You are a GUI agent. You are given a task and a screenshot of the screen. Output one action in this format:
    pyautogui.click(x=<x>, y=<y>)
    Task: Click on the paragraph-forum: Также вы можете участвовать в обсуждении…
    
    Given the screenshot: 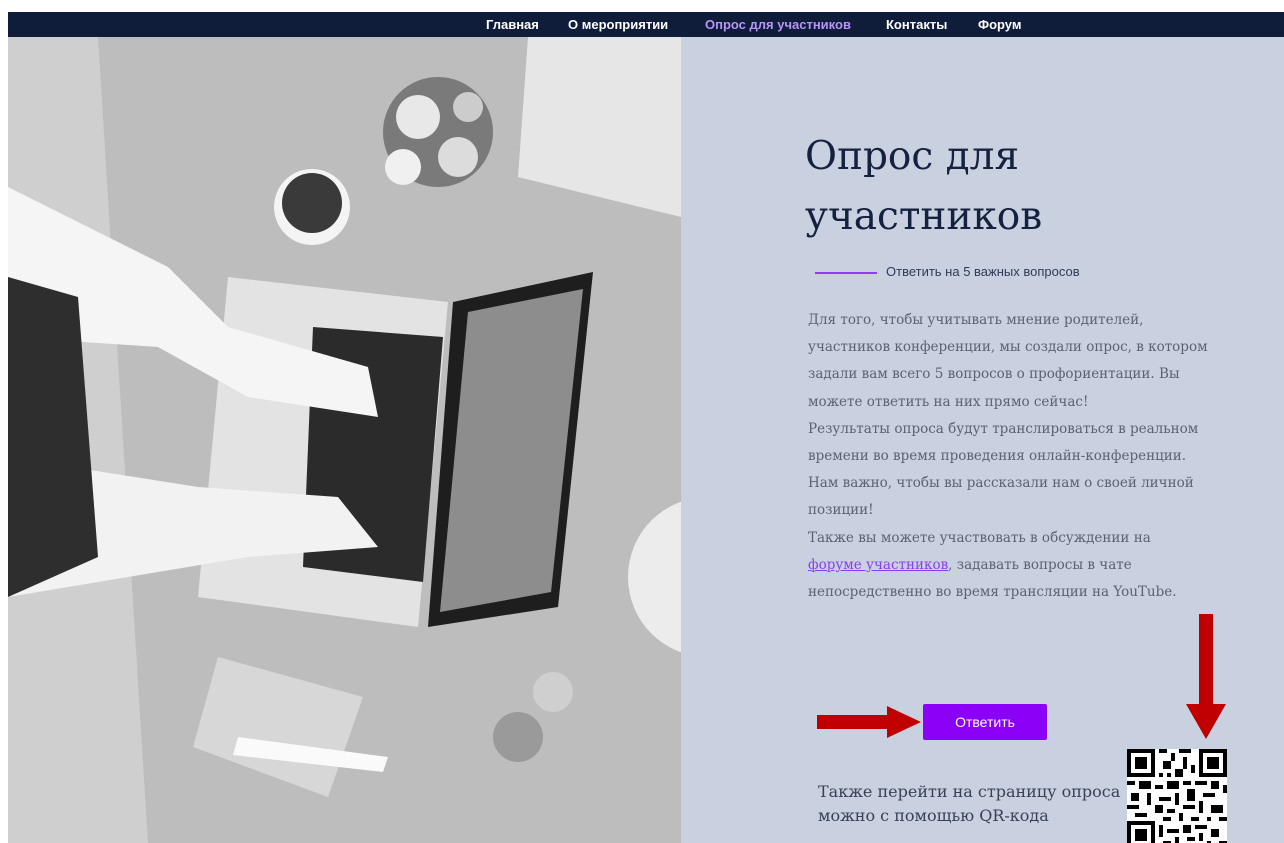 What is the action you would take?
    pyautogui.click(x=1008, y=566)
    